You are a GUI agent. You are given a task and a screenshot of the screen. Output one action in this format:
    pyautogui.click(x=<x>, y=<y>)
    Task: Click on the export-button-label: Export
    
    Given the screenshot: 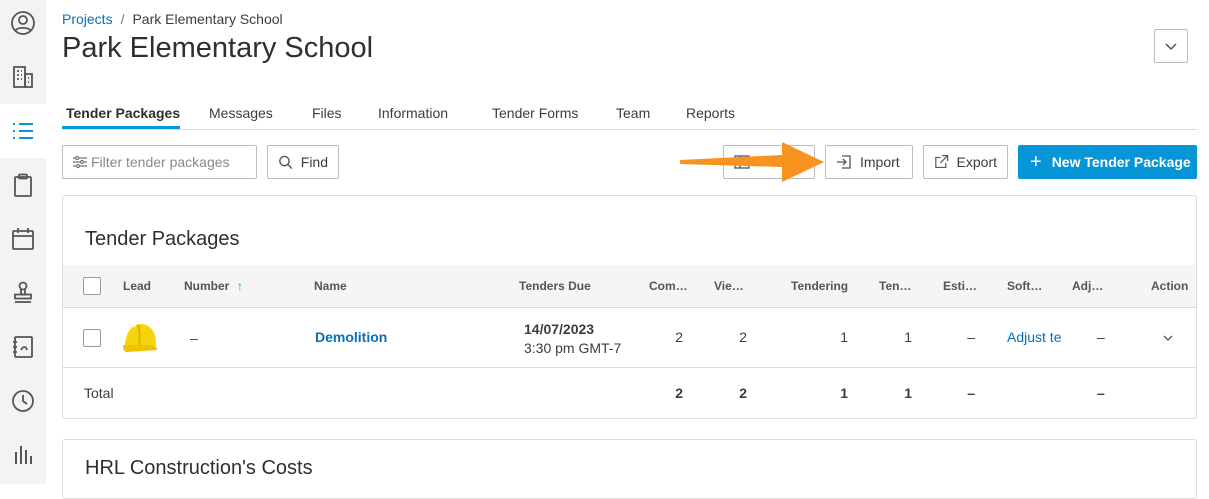 What is the action you would take?
    pyautogui.click(x=976, y=162)
    